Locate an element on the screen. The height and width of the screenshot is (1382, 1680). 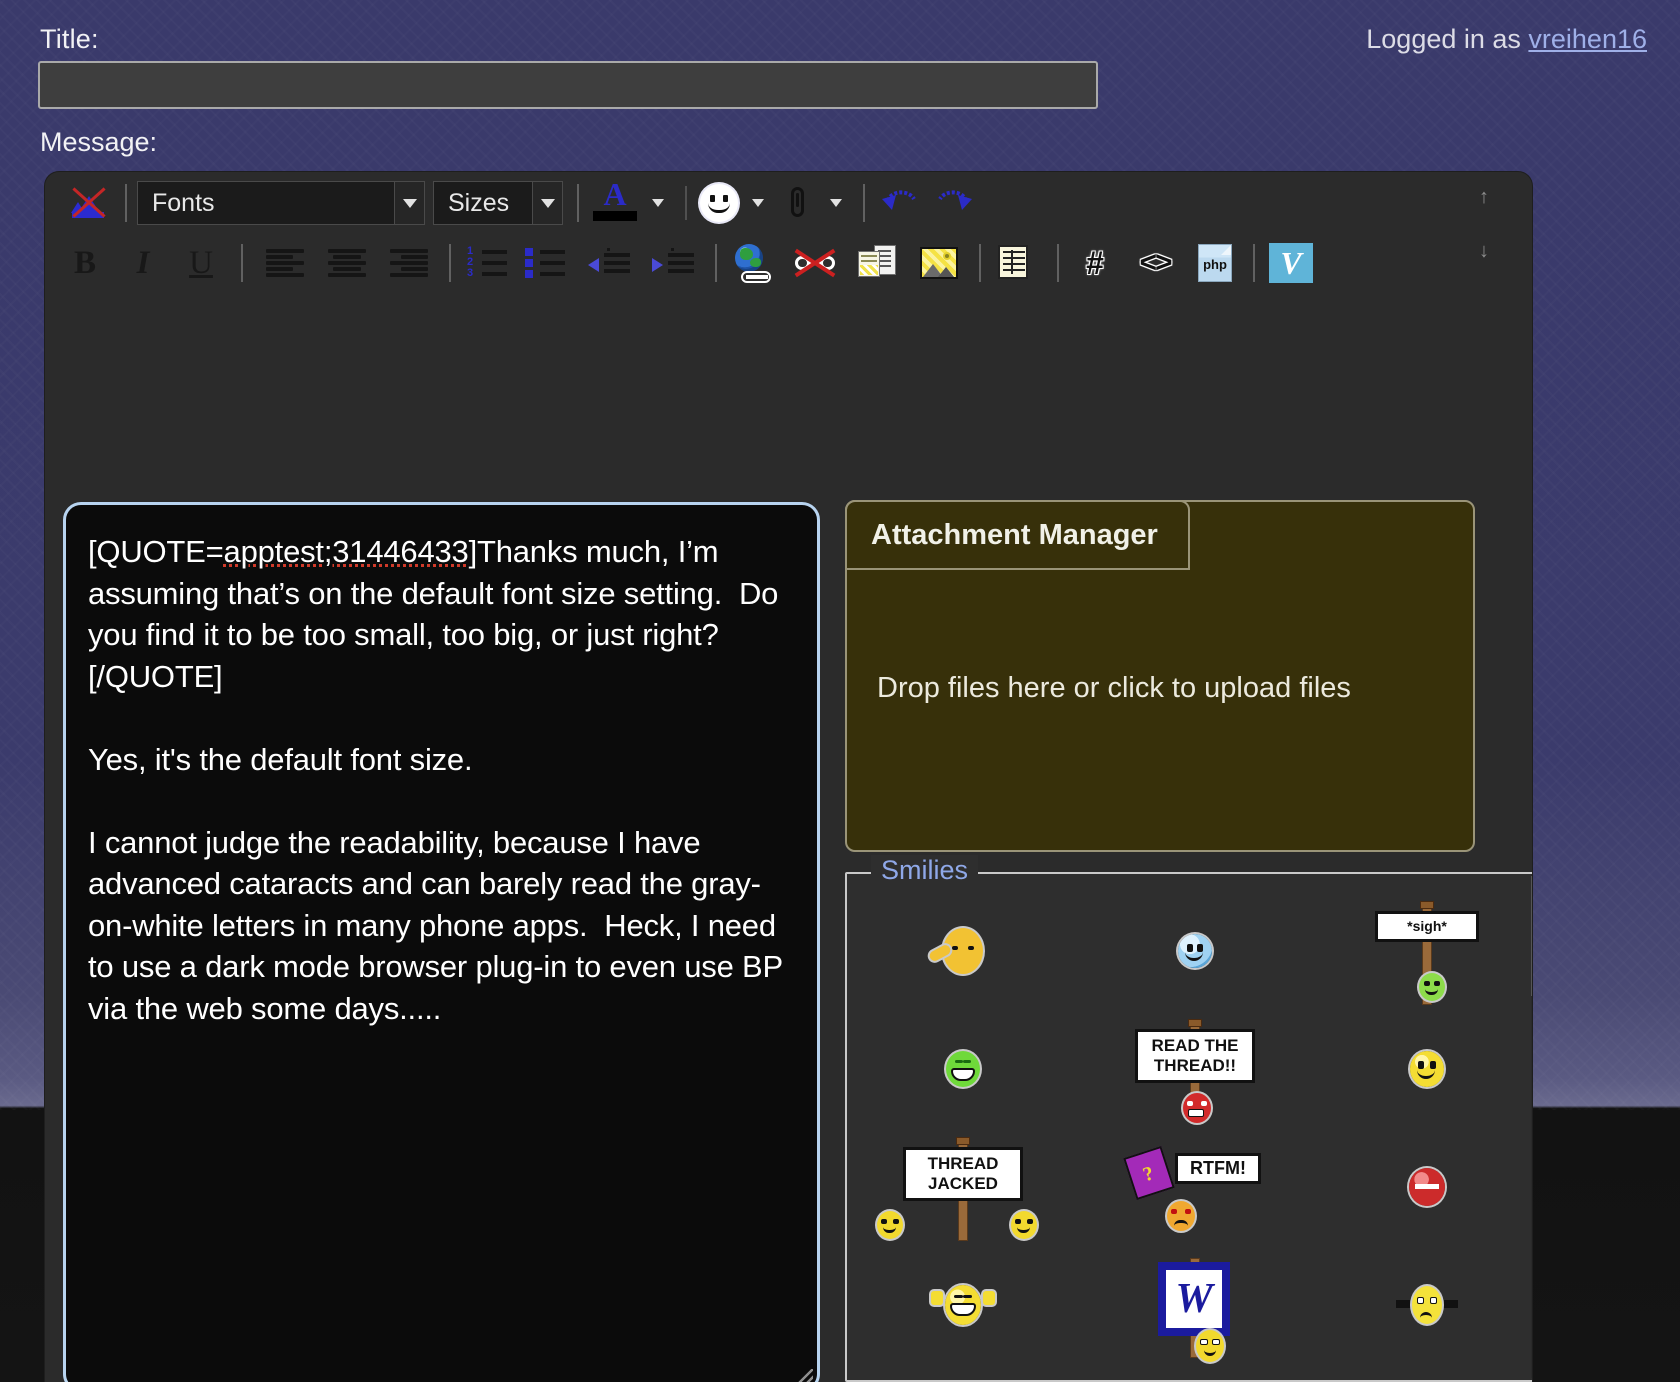
hash-button: # is located at coordinates (1095, 263).